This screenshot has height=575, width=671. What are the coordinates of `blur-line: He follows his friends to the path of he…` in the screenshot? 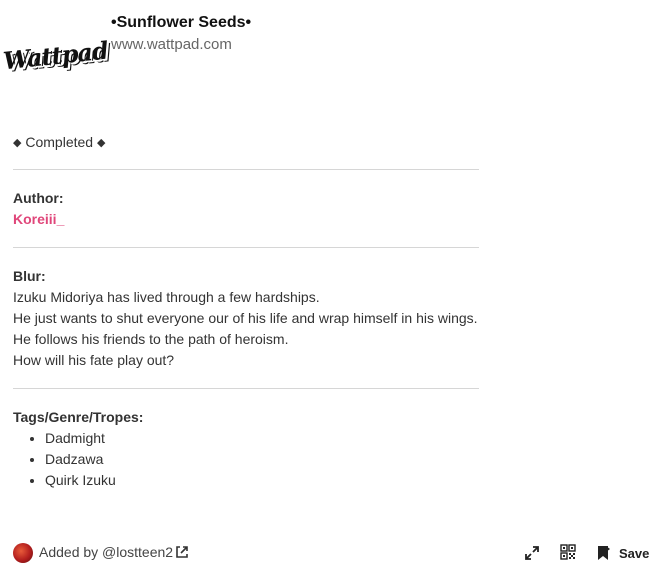 It's located at (151, 339).